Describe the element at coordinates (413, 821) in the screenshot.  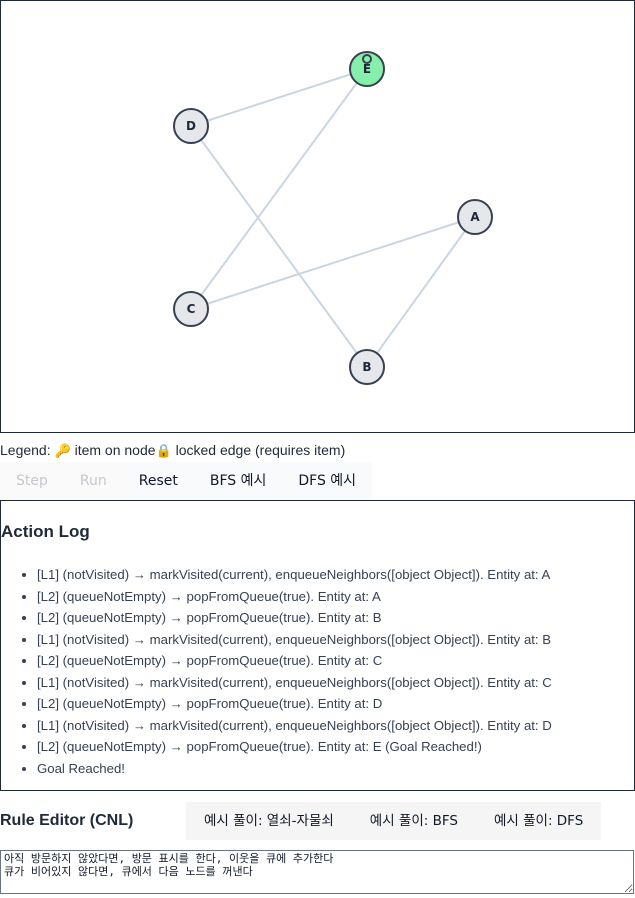
I see `example-bfs-button: 예시 풀이: BFS` at that location.